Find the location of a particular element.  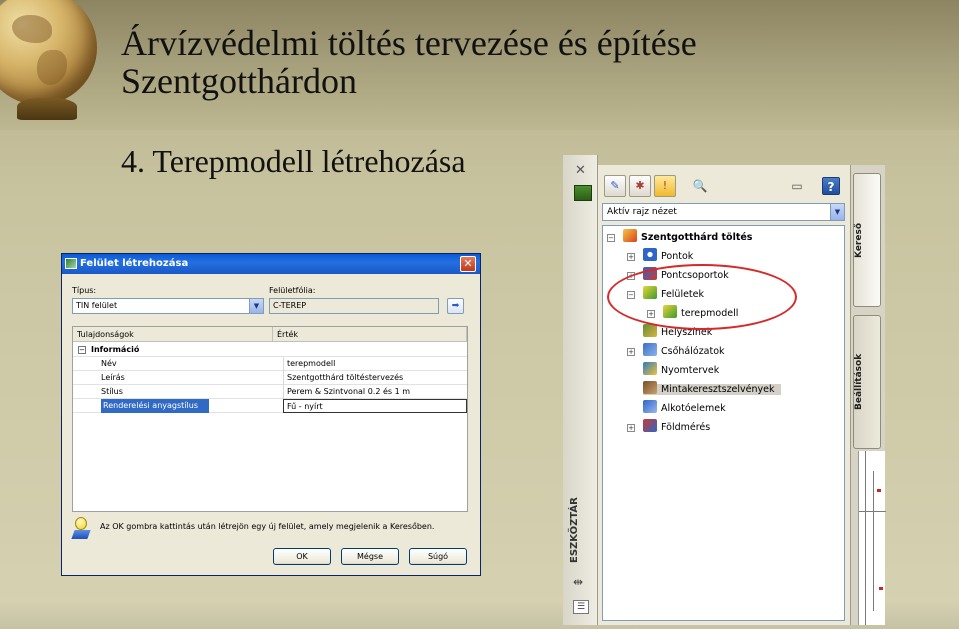

tab-label: Beállítások is located at coordinates (859, 382).